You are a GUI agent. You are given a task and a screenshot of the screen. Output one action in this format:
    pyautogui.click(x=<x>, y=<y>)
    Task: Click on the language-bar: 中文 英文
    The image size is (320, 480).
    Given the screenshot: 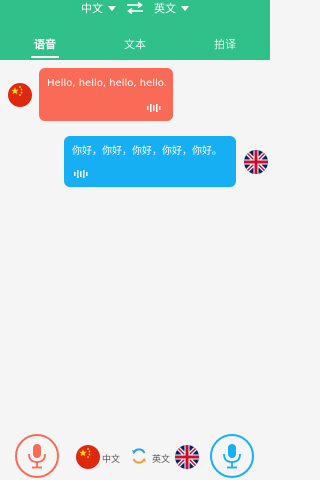 What is the action you would take?
    pyautogui.click(x=135, y=8)
    